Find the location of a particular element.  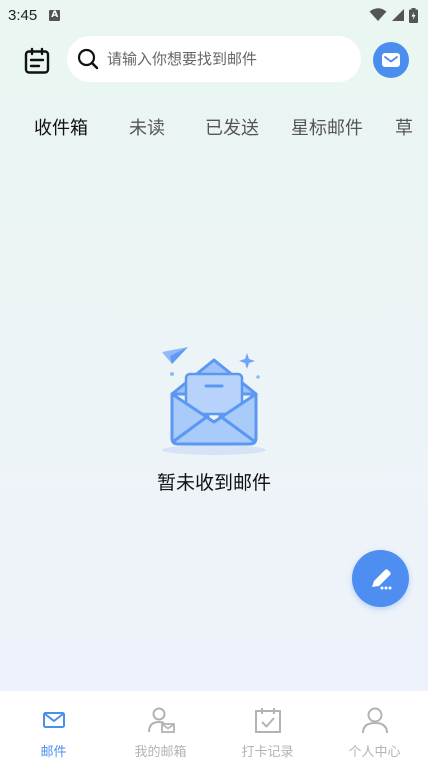

nav-item-mail: 邮件 is located at coordinates (53, 726).